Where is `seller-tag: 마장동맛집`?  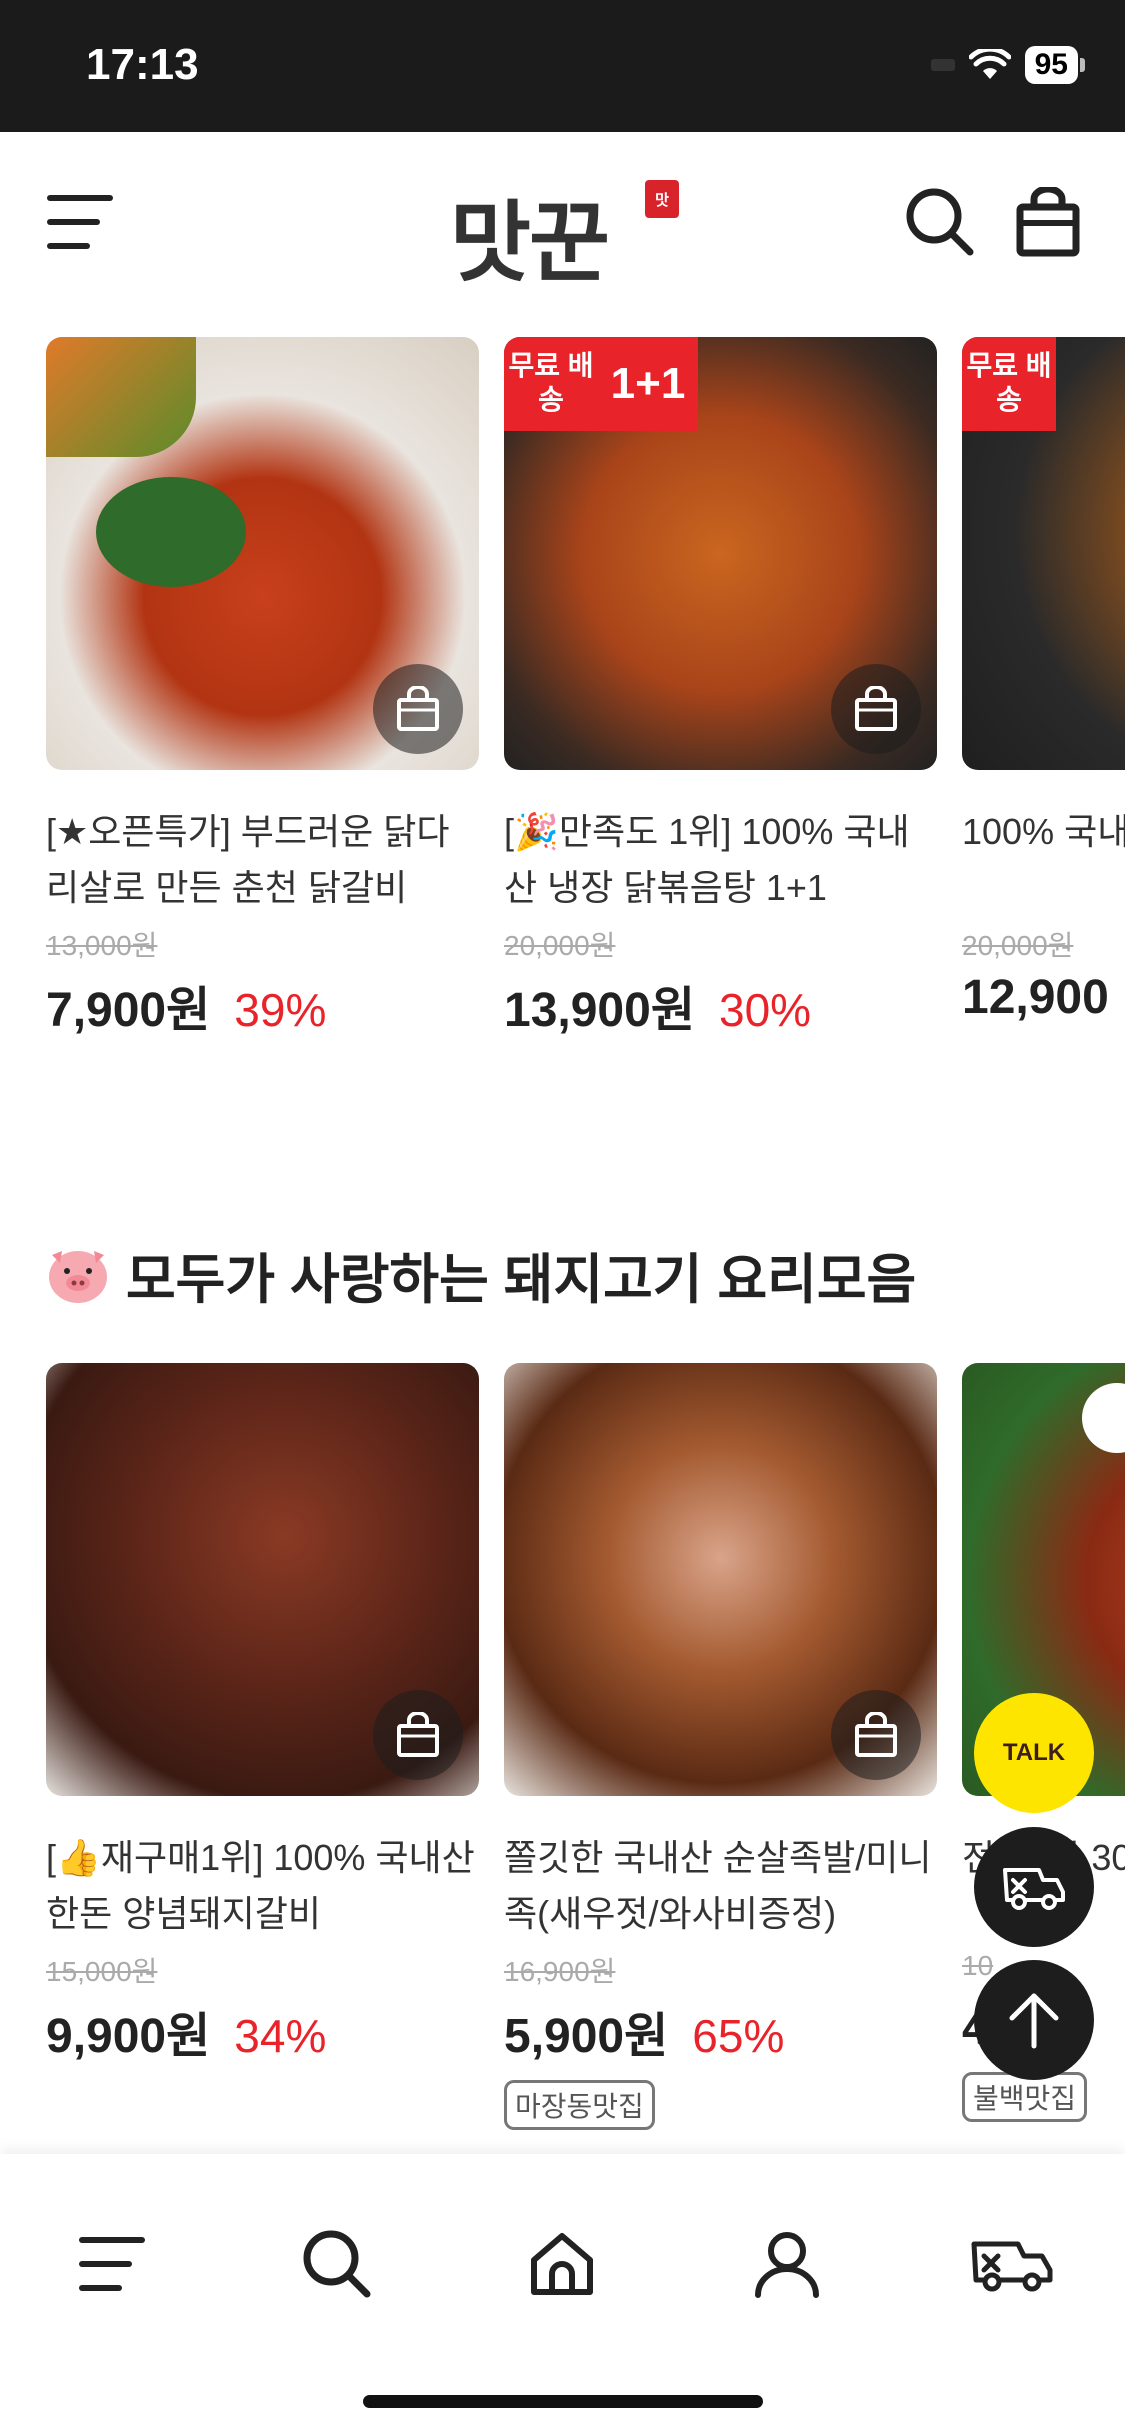
seller-tag: 마장동맛집 is located at coordinates (579, 2105).